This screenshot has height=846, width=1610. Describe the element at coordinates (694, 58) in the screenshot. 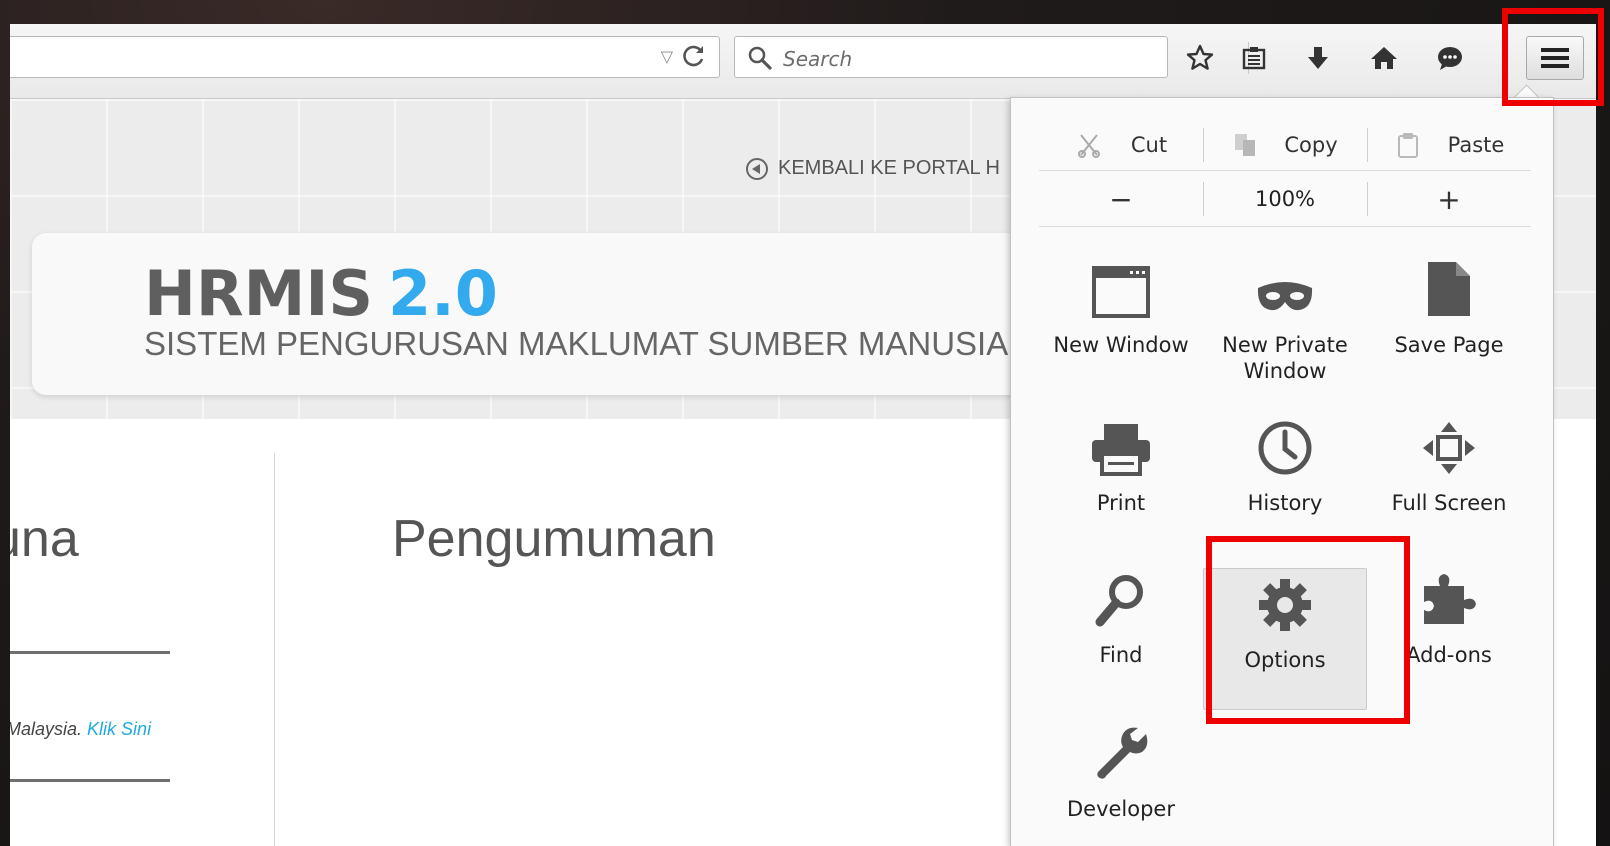

I see `reload-icon` at that location.